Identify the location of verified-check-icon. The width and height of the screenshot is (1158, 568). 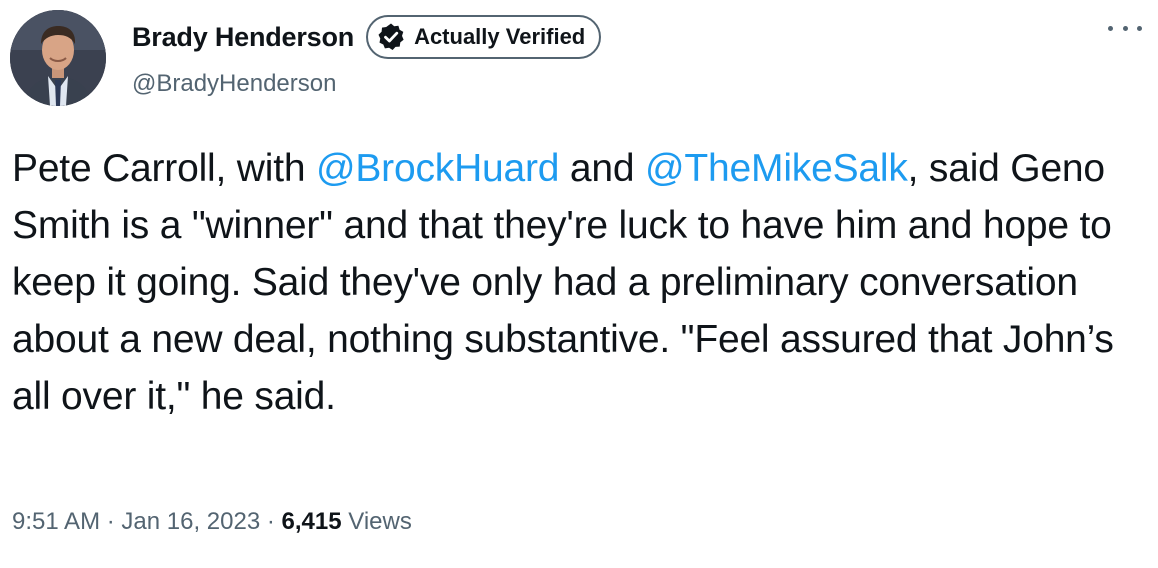
(391, 37).